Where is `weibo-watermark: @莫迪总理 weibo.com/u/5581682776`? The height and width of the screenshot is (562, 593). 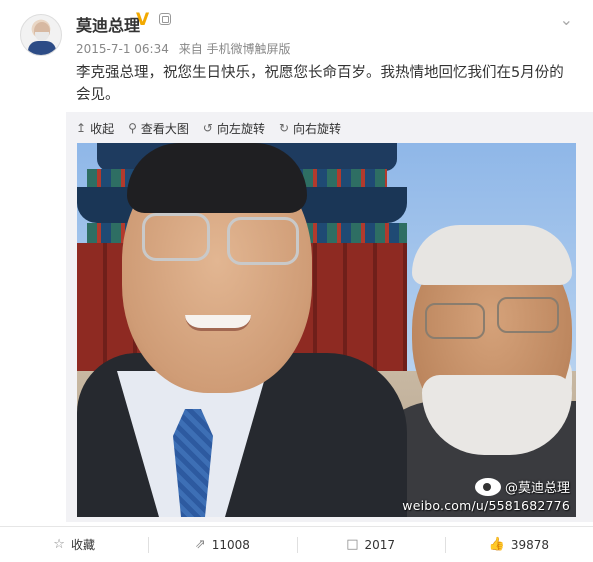 weibo-watermark: @莫迪总理 weibo.com/u/5581682776 is located at coordinates (486, 495).